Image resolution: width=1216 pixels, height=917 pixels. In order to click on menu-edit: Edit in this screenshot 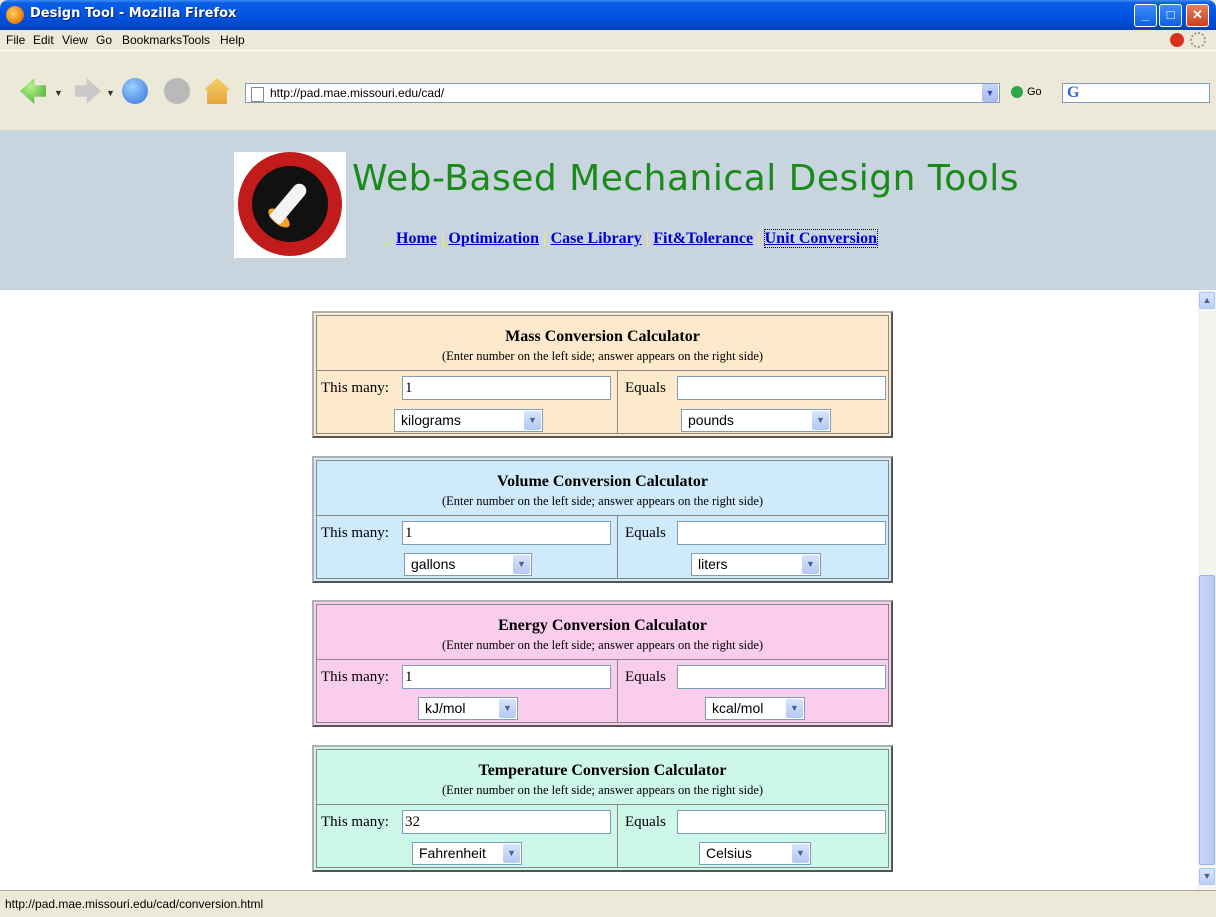, I will do `click(43, 40)`.